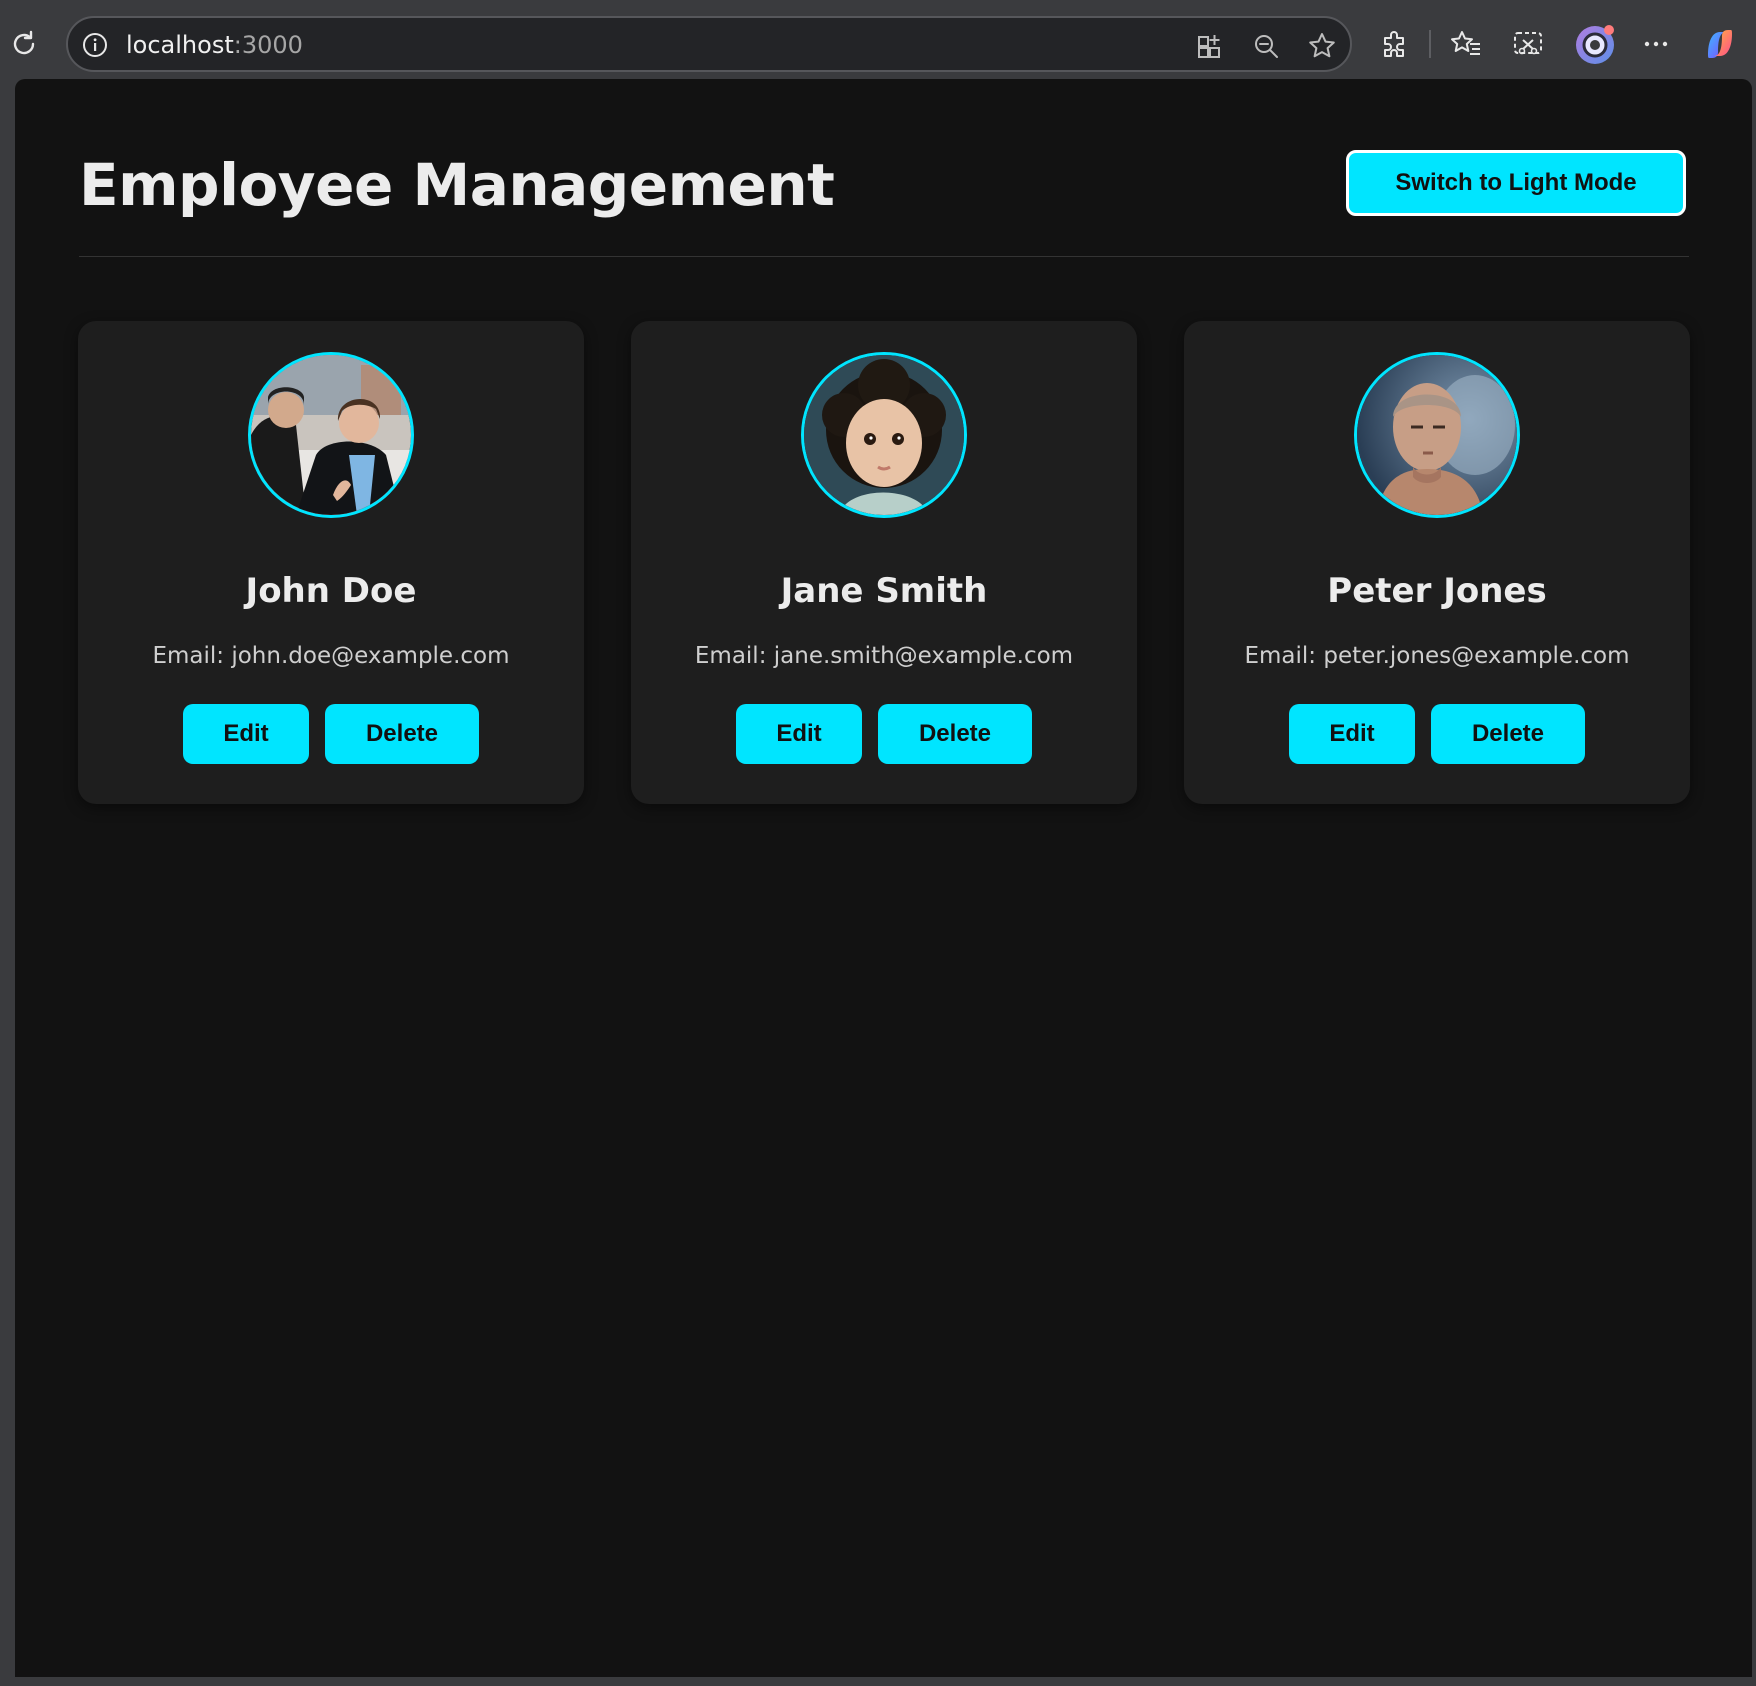  I want to click on browser-toolbar: localhost:3000, so click(878, 41).